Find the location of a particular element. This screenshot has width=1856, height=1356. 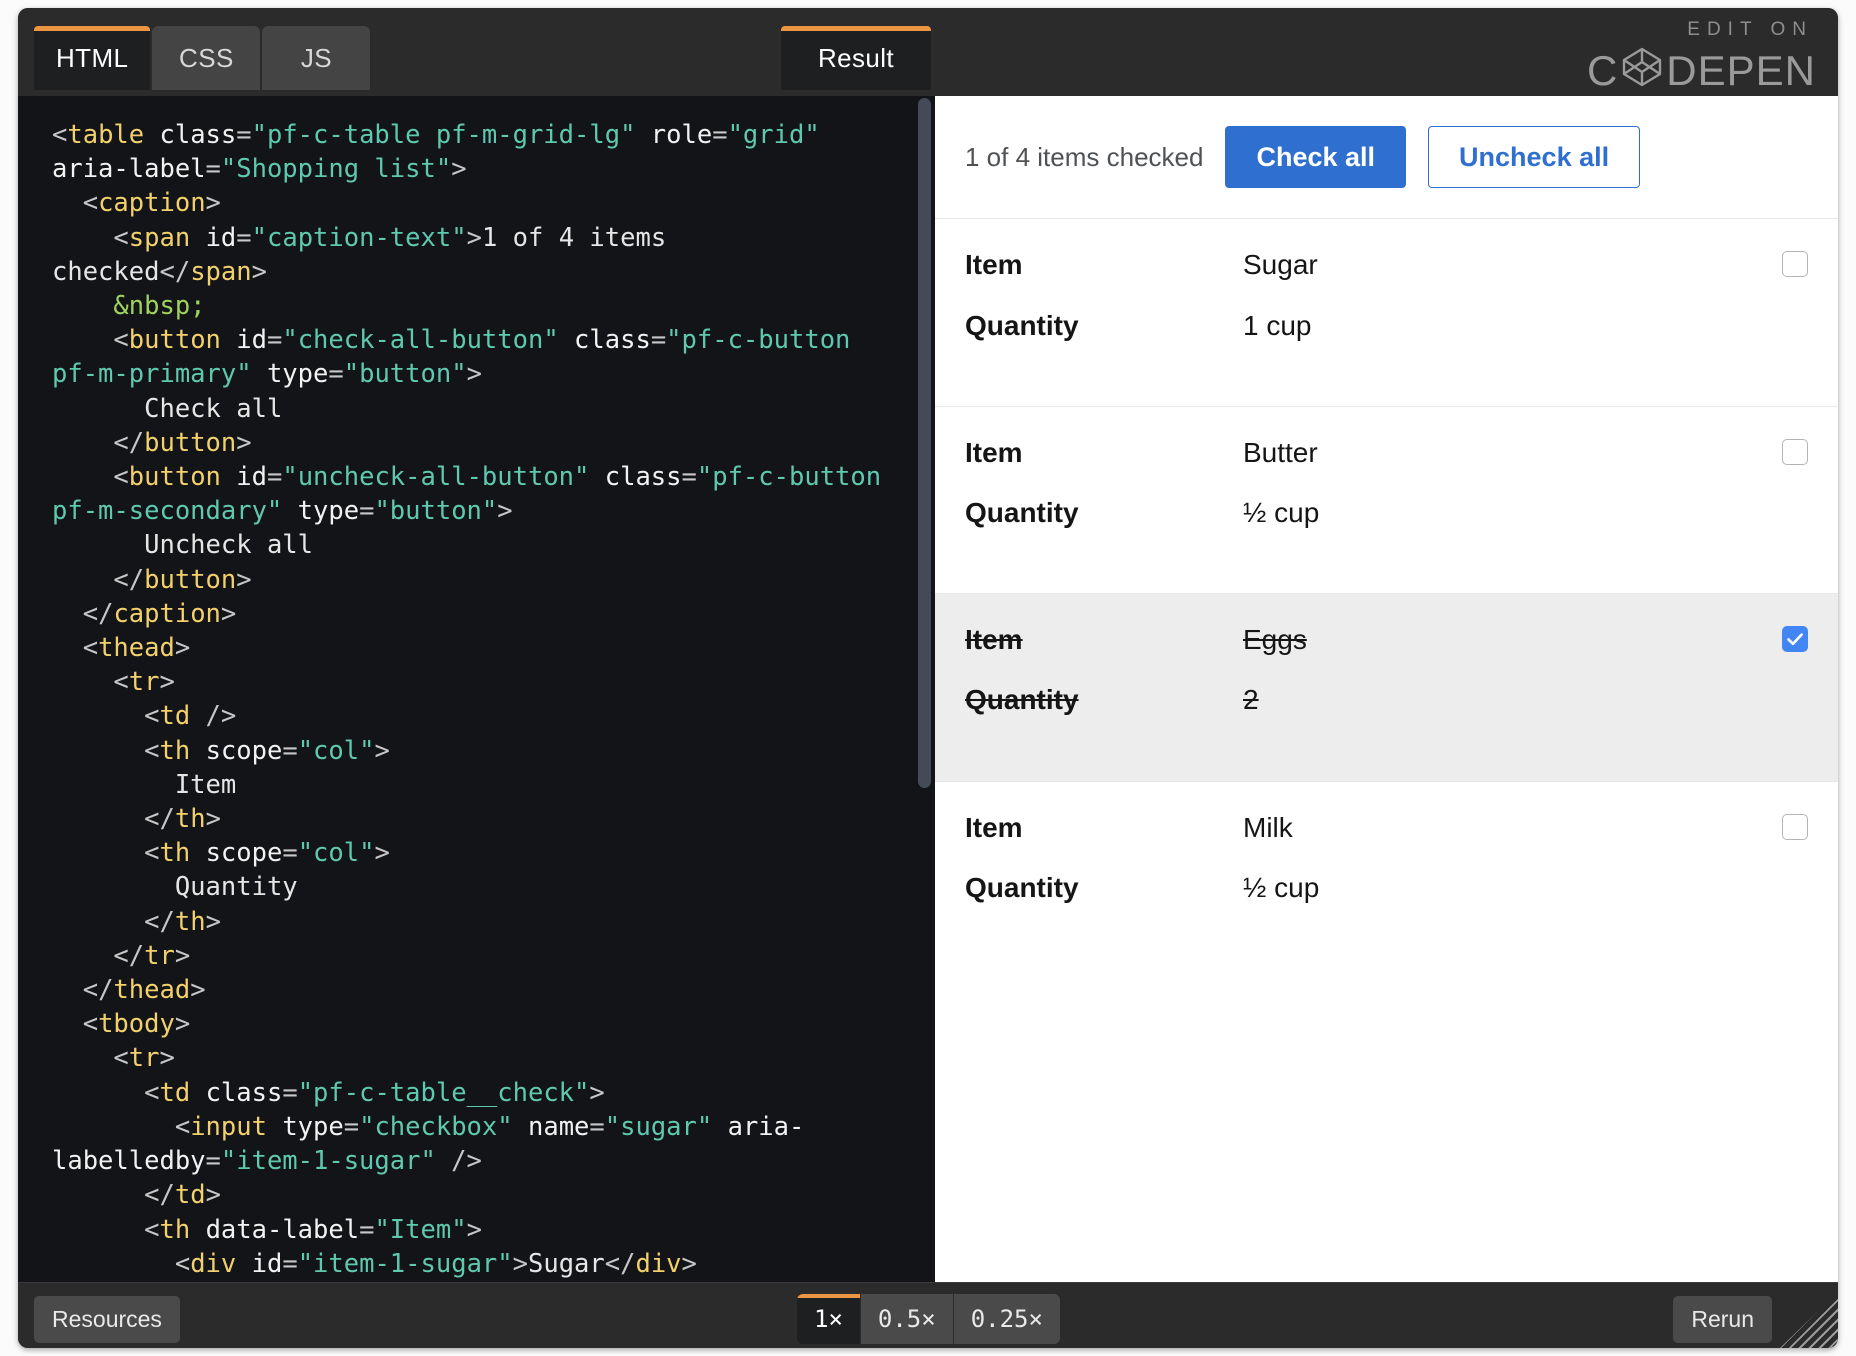

uncheck-all-button: Uncheck all is located at coordinates (1534, 157).